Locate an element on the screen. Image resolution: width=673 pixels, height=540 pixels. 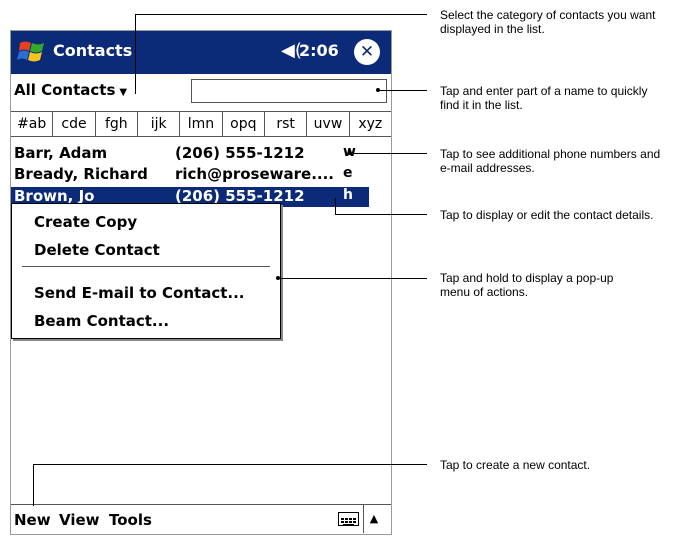
keyboard-icon is located at coordinates (348, 519).